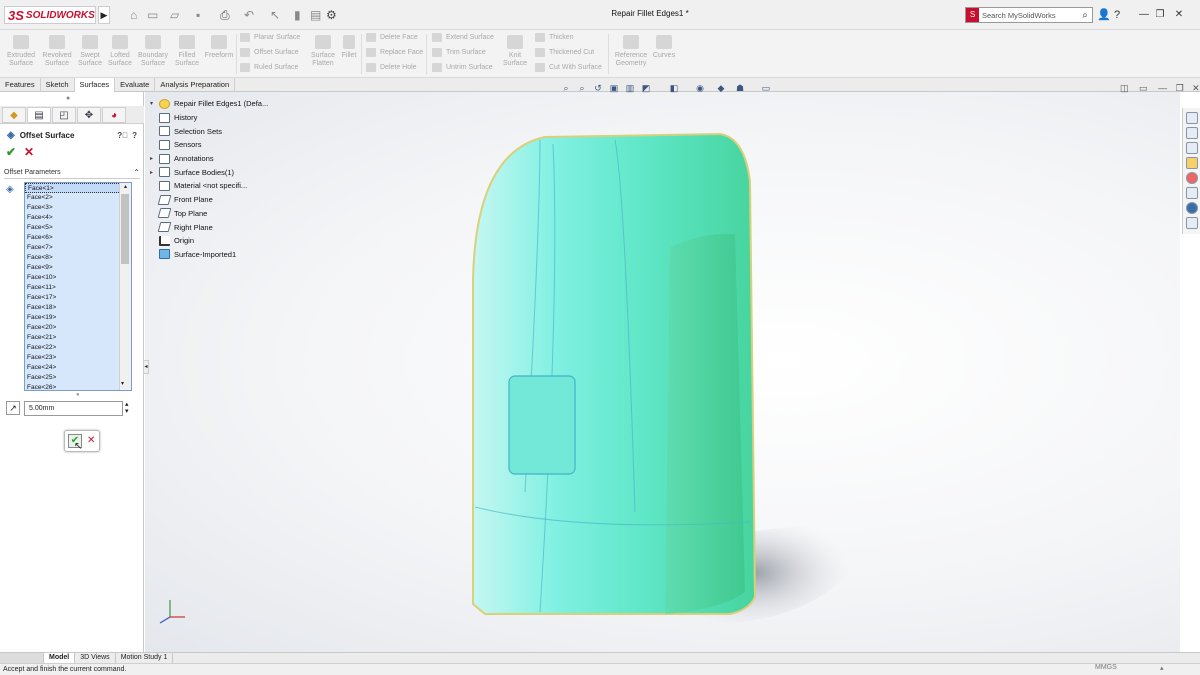 The width and height of the screenshot is (1200, 675). Describe the element at coordinates (13, 408) in the screenshot. I see `reverse-direction-icon: ↗` at that location.